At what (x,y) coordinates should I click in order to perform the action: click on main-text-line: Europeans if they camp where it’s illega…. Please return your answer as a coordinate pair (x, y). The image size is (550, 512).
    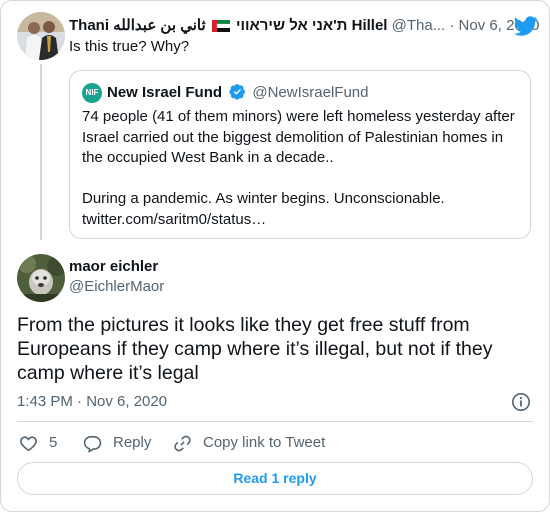
    Looking at the image, I should click on (255, 349).